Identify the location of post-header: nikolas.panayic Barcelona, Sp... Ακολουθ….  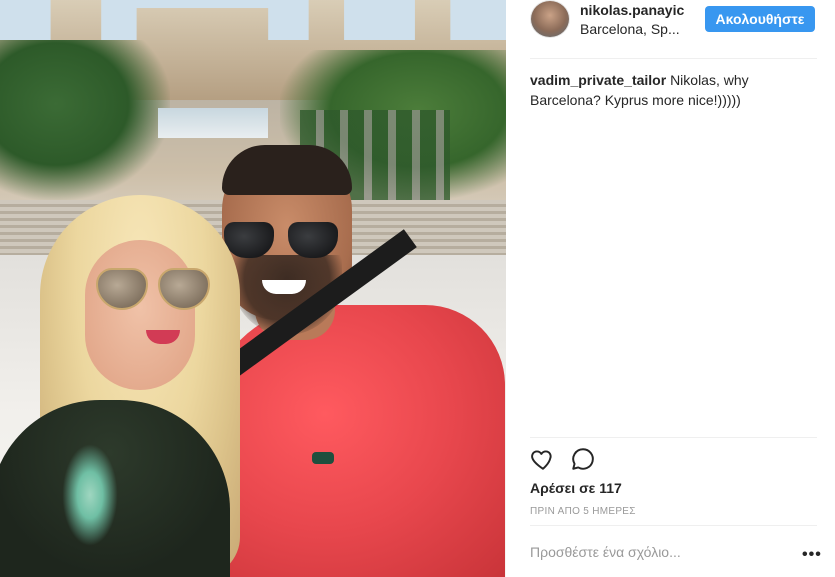
(670, 20).